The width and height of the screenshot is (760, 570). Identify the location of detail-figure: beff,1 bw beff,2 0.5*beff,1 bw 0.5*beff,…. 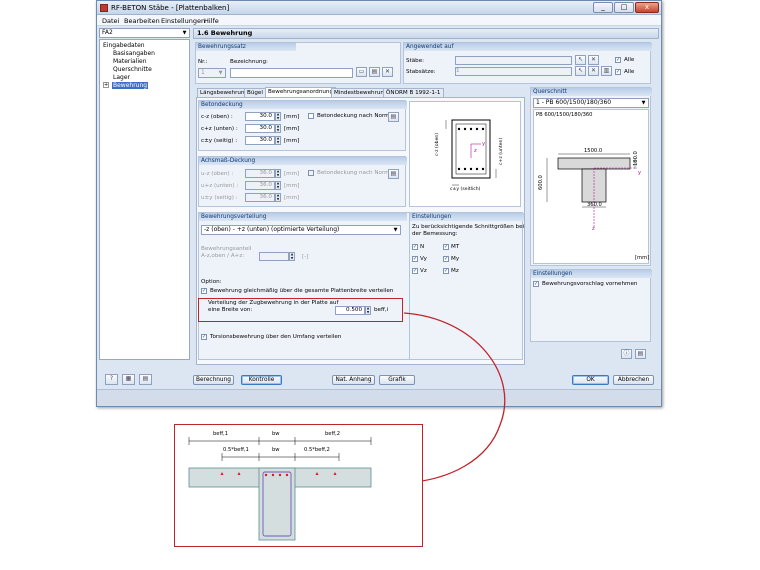
(298, 485).